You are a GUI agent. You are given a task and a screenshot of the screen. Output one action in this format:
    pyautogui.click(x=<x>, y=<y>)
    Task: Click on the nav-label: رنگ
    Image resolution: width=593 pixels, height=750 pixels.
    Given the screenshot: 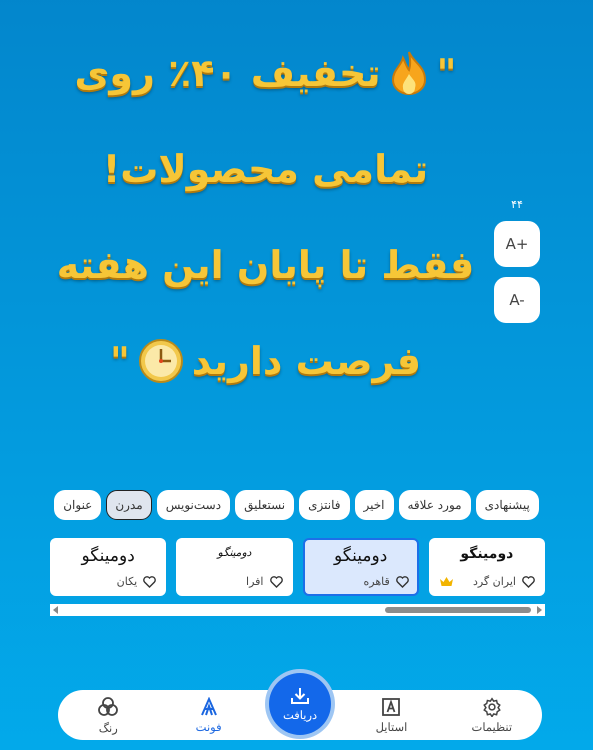 What is the action you would take?
    pyautogui.click(x=108, y=727)
    